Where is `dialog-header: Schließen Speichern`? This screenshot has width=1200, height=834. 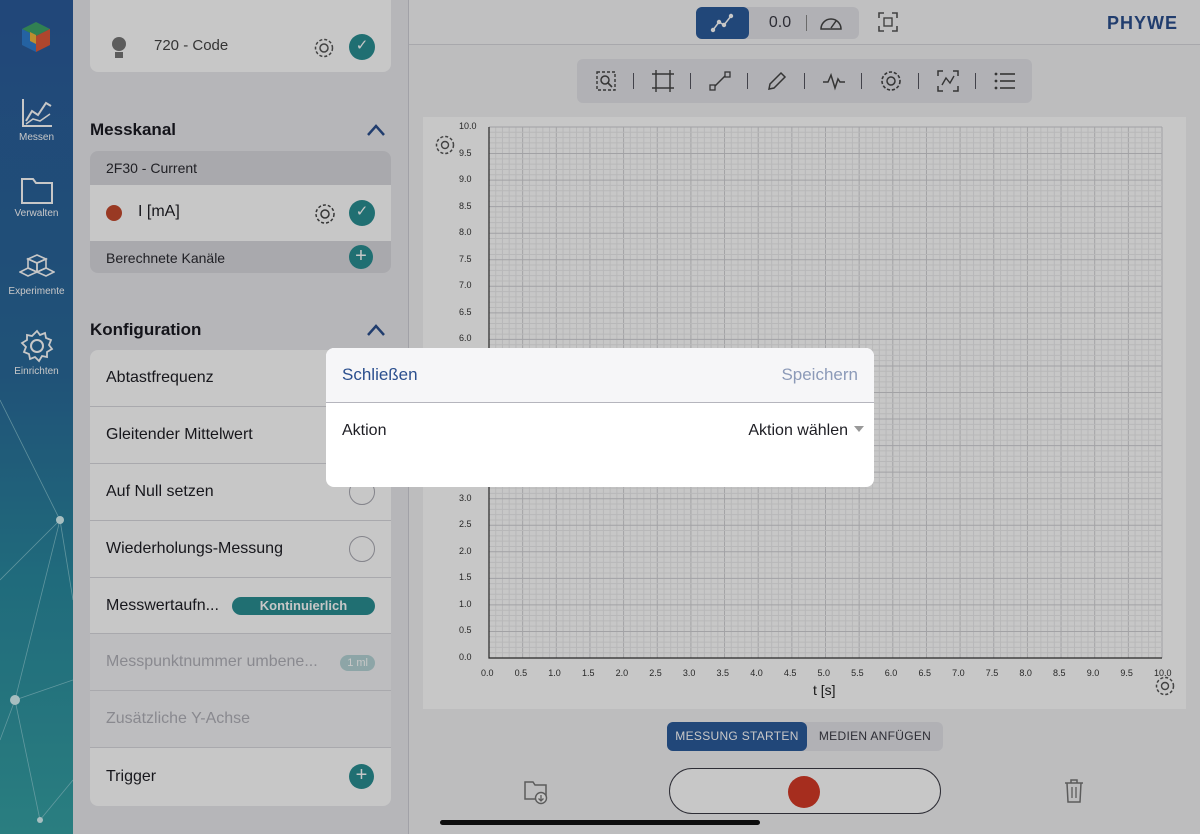 dialog-header: Schließen Speichern is located at coordinates (600, 375).